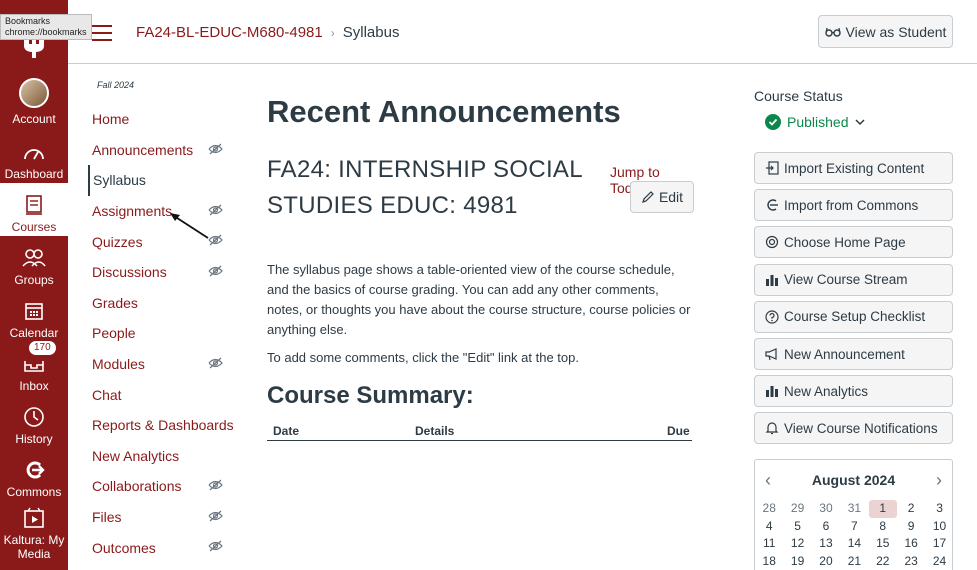 This screenshot has height=570, width=977. Describe the element at coordinates (939, 480) in the screenshot. I see `calendar-next-button: ›` at that location.